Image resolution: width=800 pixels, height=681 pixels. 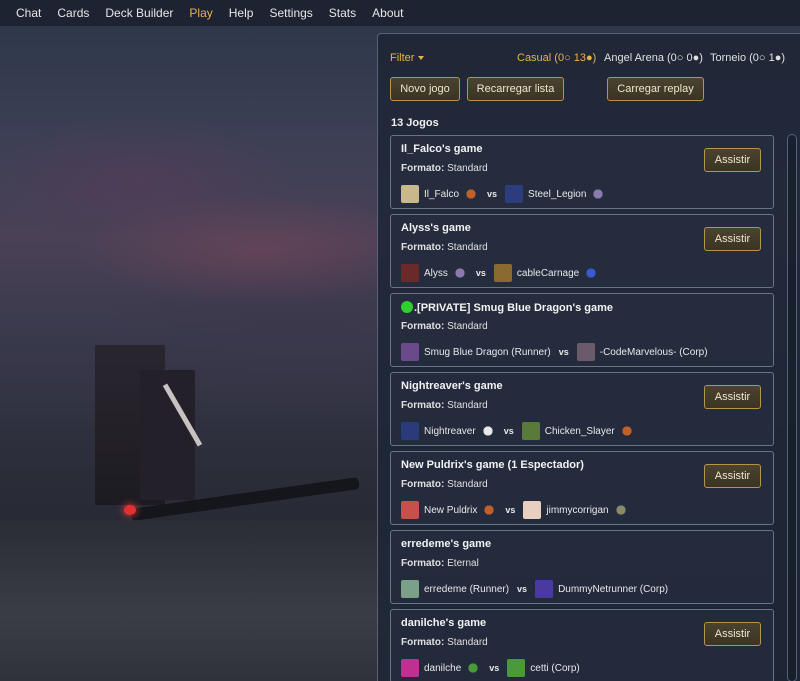 I want to click on player-2-name: jimmycorrigan, so click(x=577, y=510).